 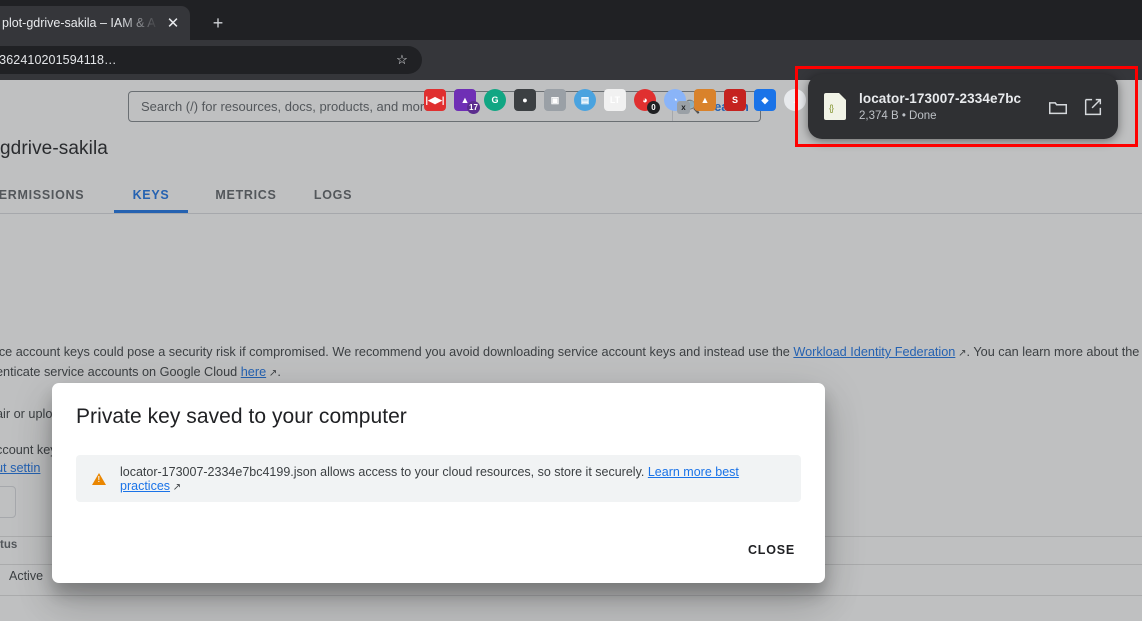 I want to click on bomb-extension: ●, so click(x=525, y=100).